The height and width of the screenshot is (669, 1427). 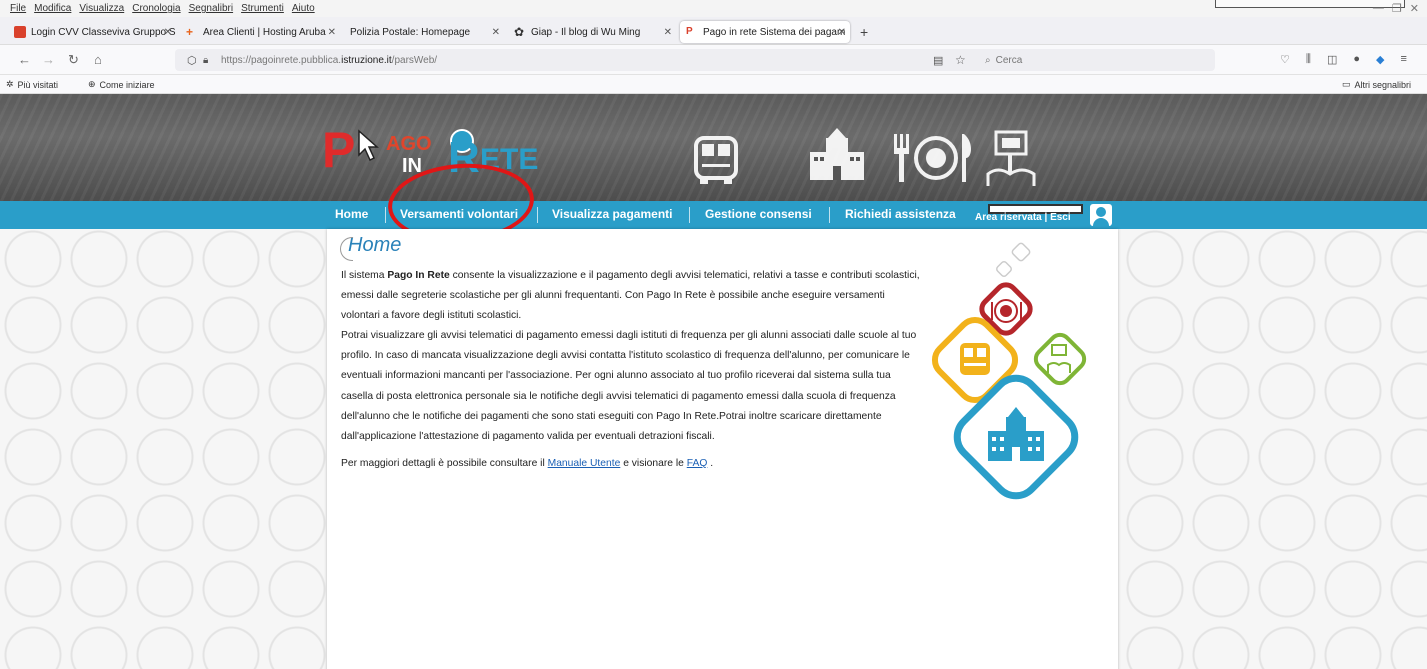 What do you see at coordinates (1101, 215) in the screenshot?
I see `user-avatar-icon` at bounding box center [1101, 215].